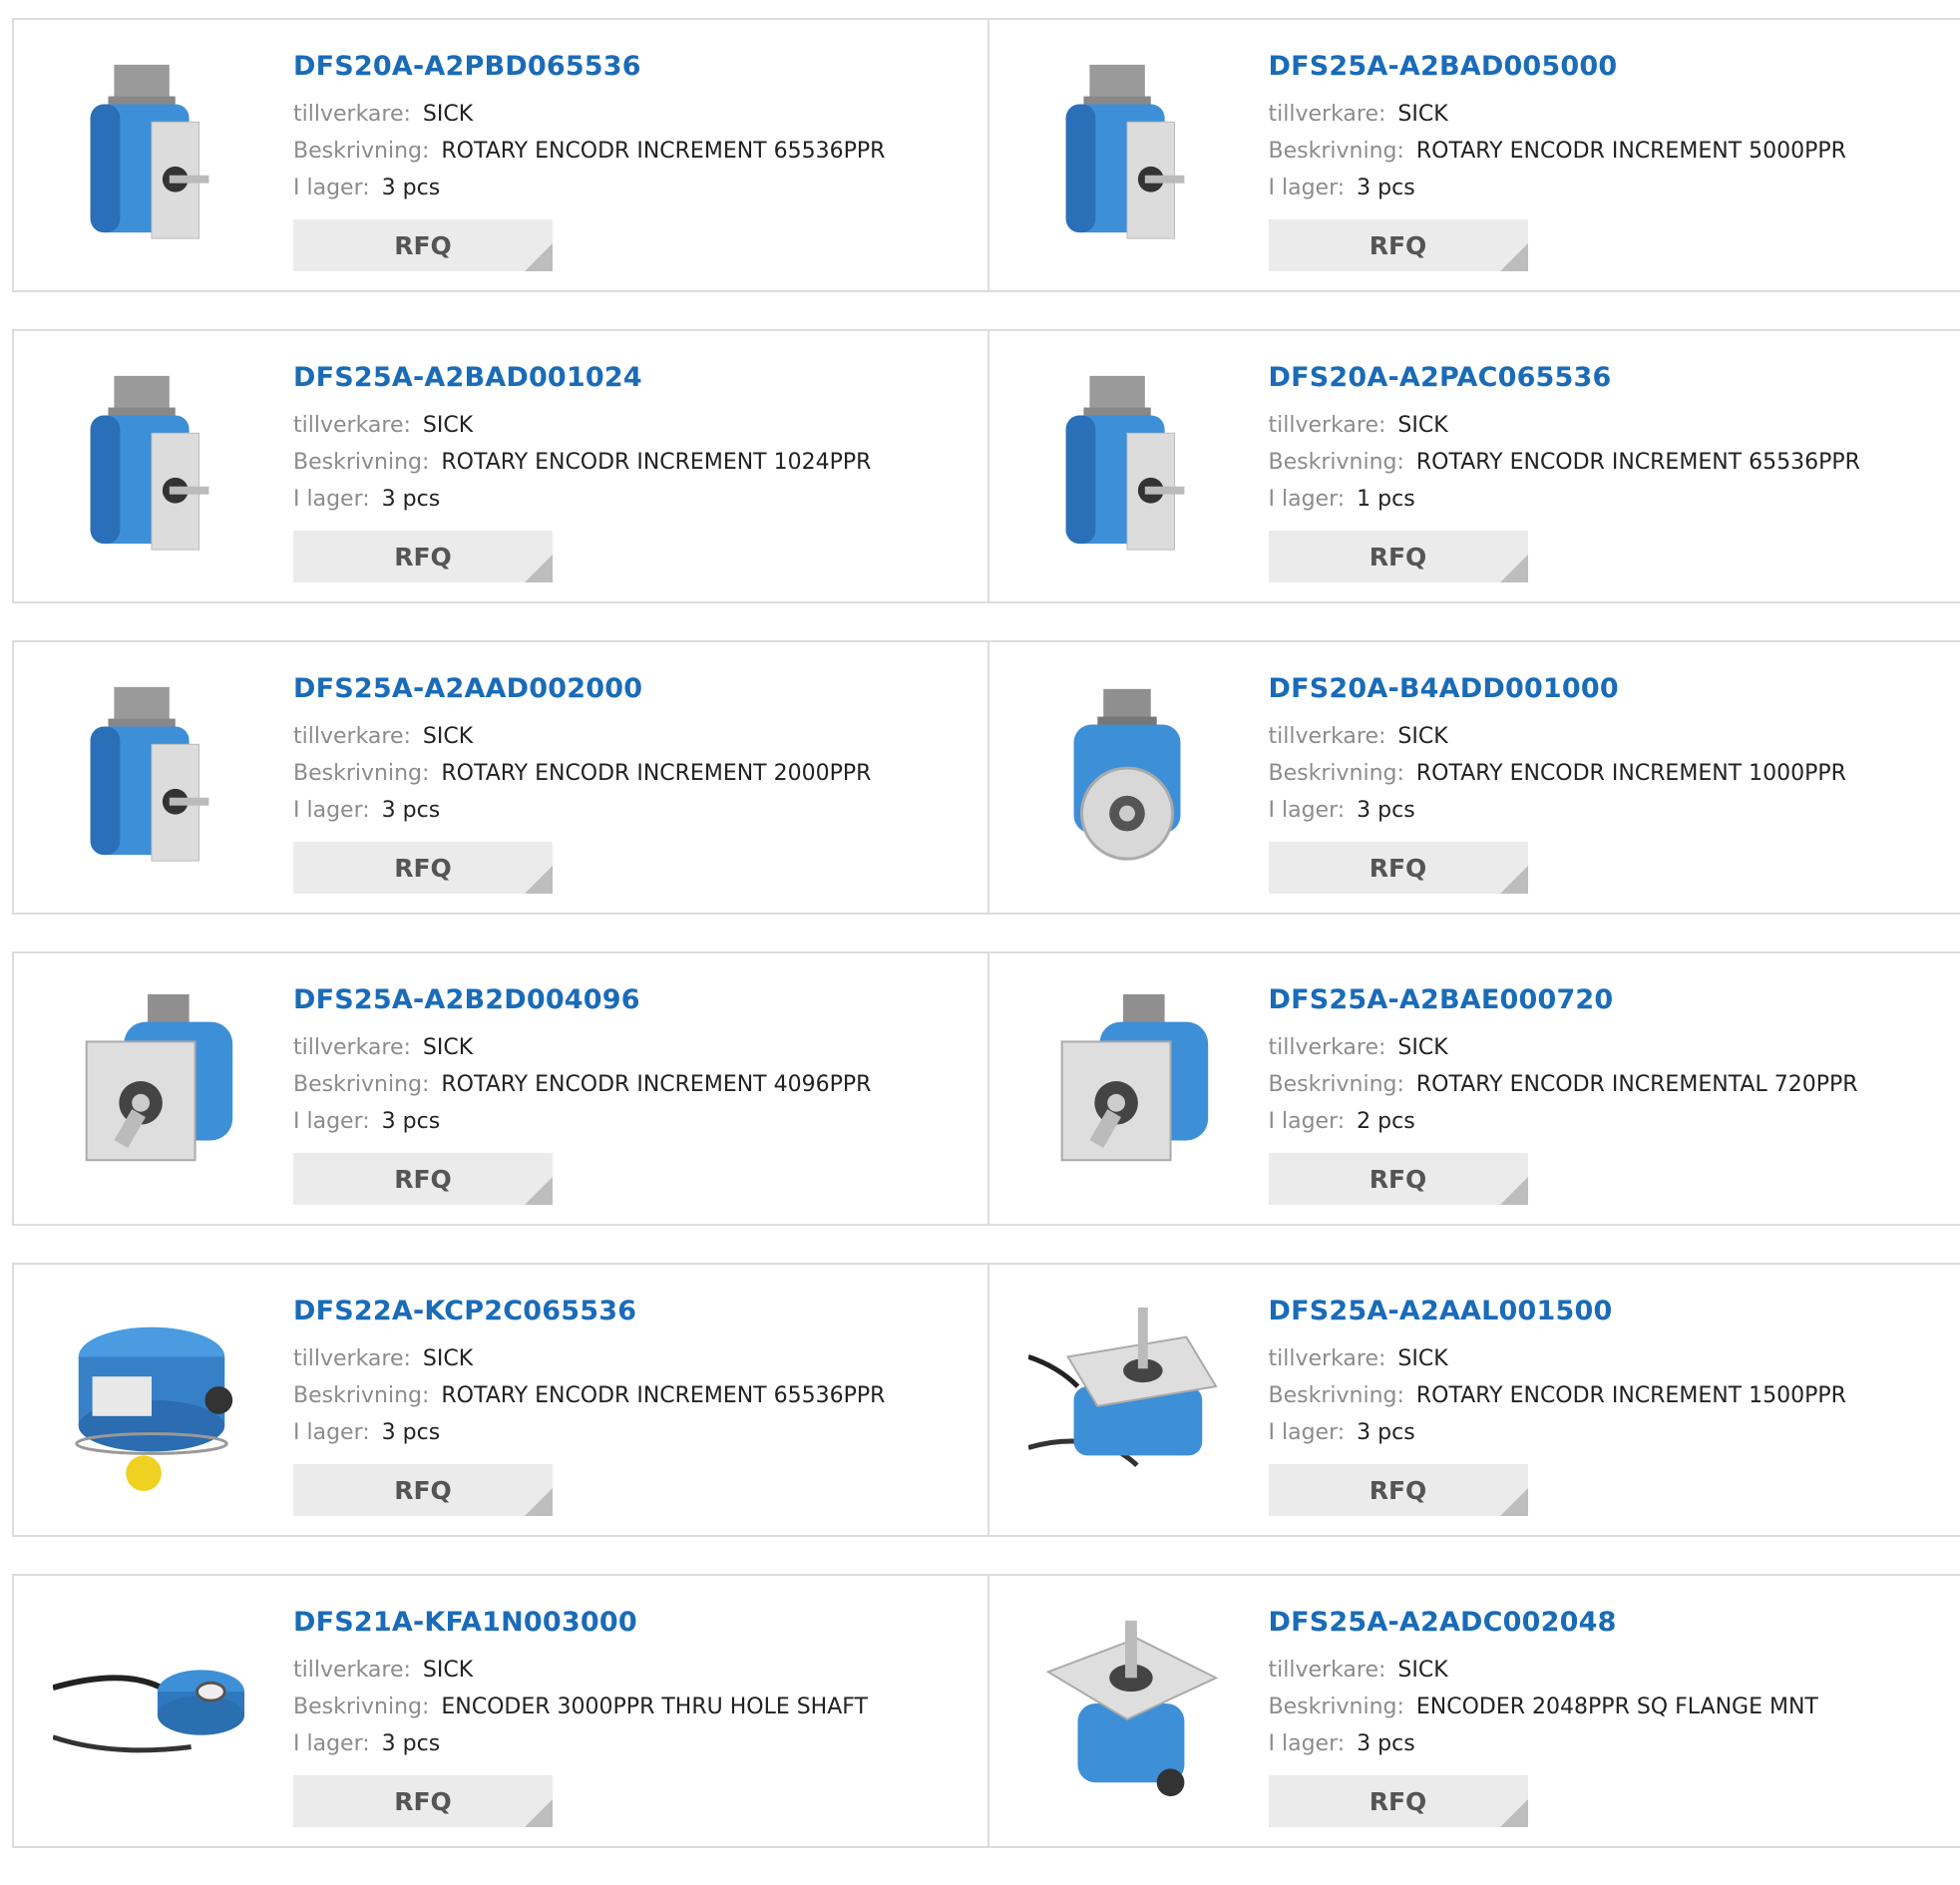 The width and height of the screenshot is (1960, 1885). I want to click on part-number-link: DFS25A-A2BAD001024, so click(582, 378).